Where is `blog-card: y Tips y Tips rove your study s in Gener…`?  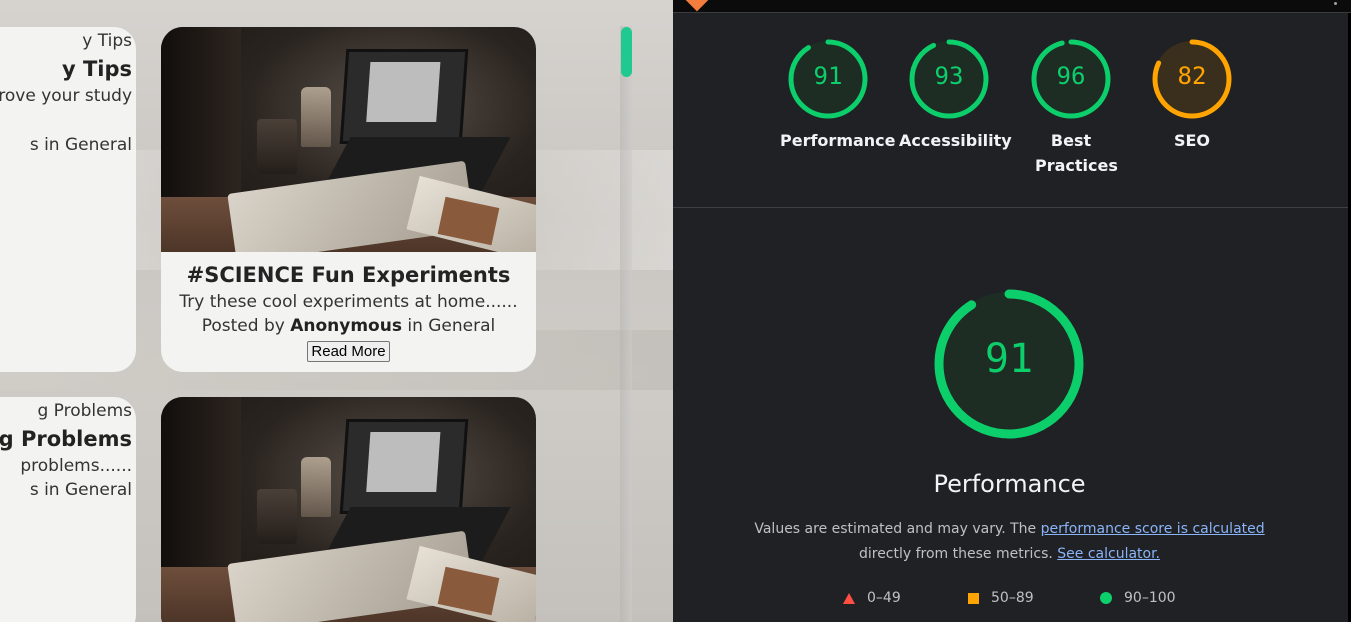
blog-card: y Tips y Tips rove your study s in Gener… is located at coordinates (68, 199).